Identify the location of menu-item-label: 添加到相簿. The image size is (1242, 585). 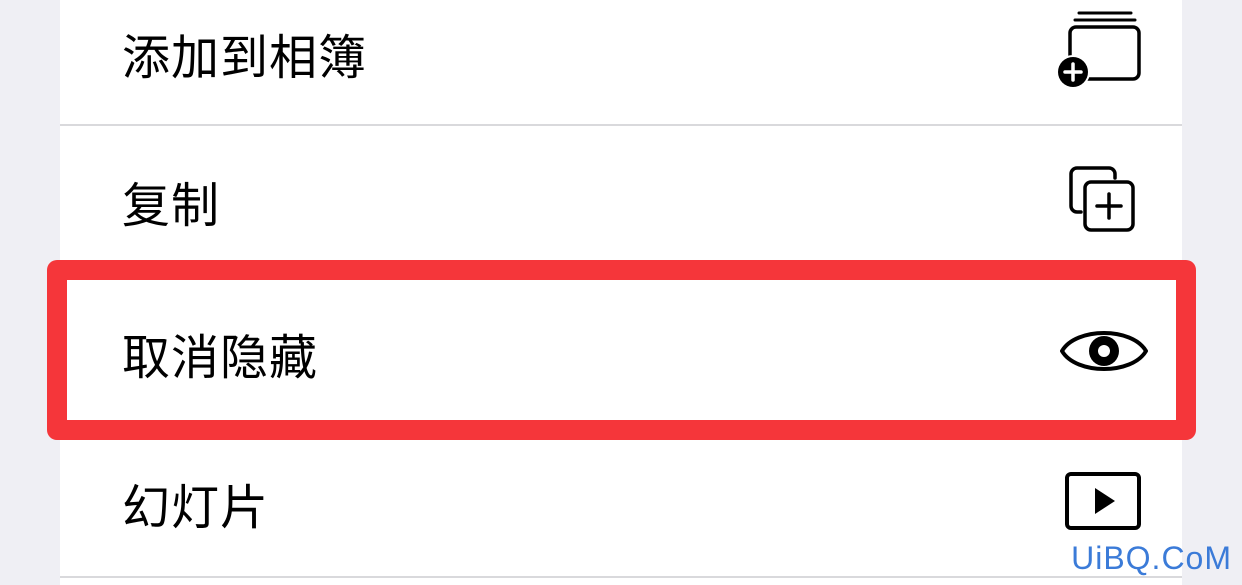
(245, 58).